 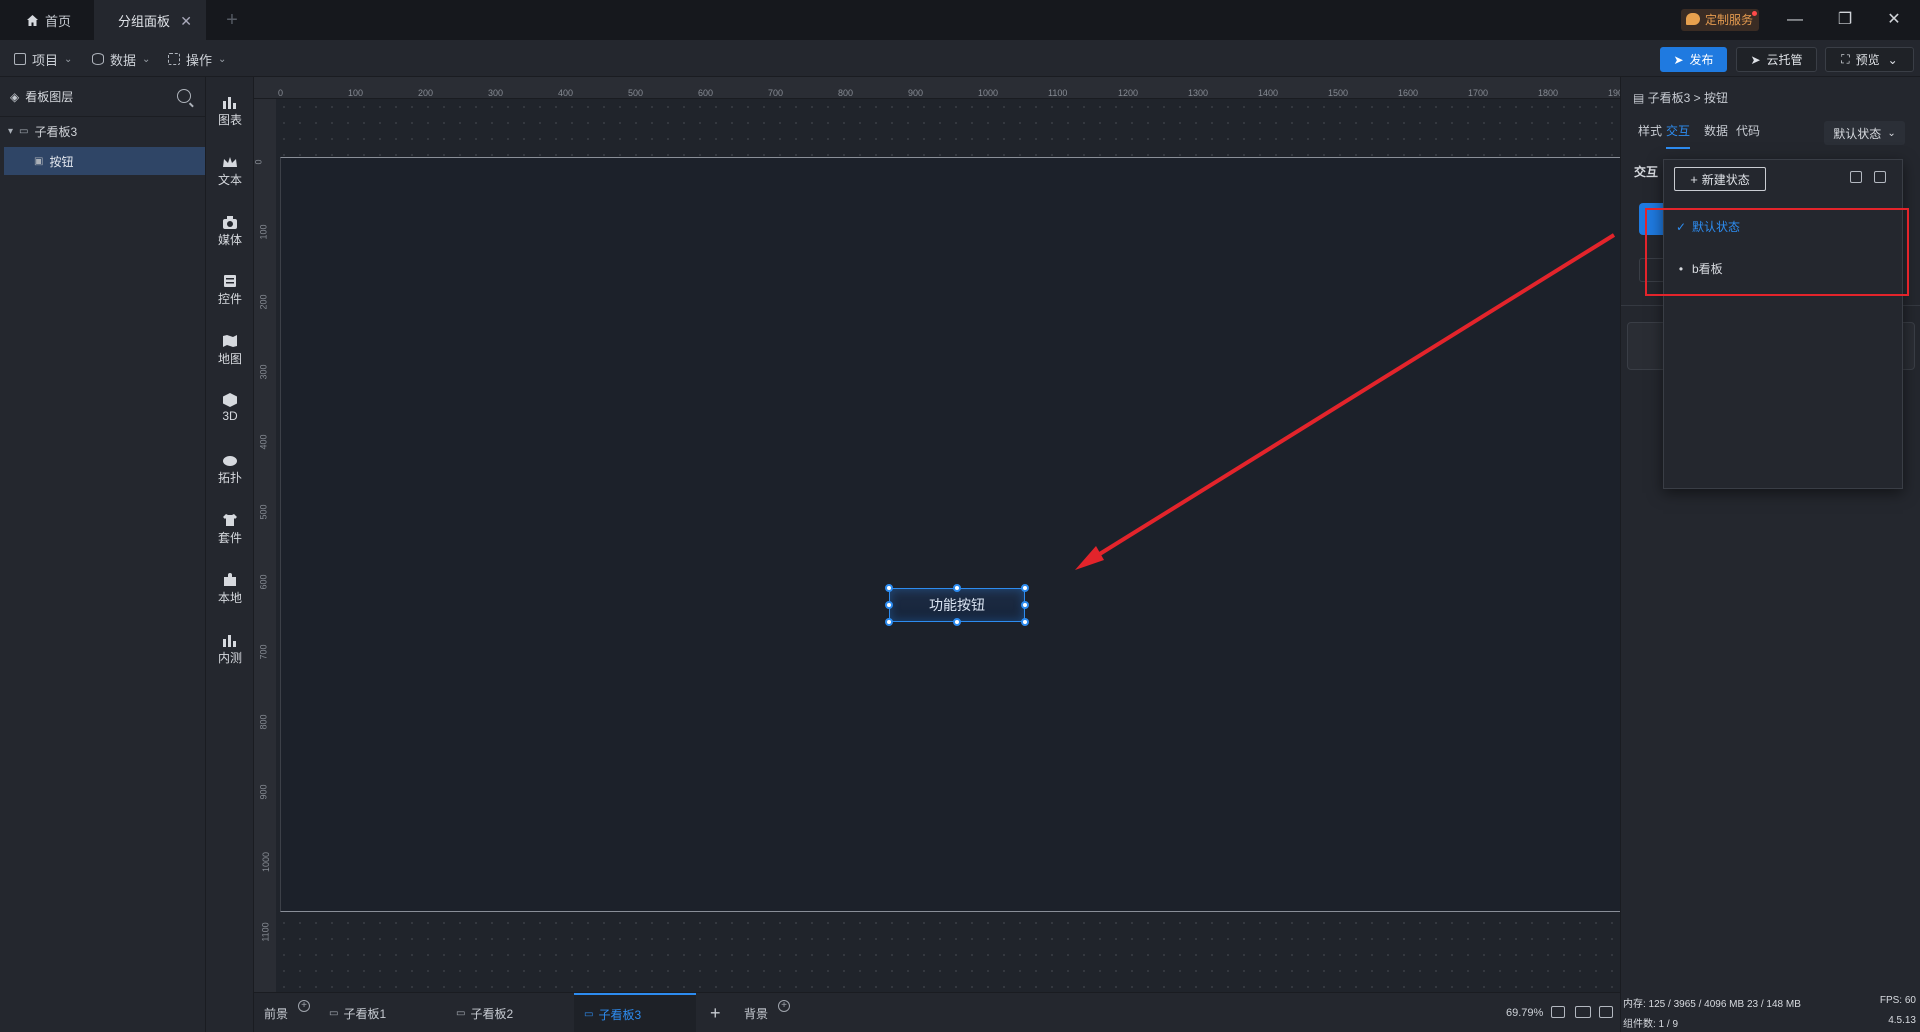 I want to click on tab-data: 数据, so click(x=1716, y=134).